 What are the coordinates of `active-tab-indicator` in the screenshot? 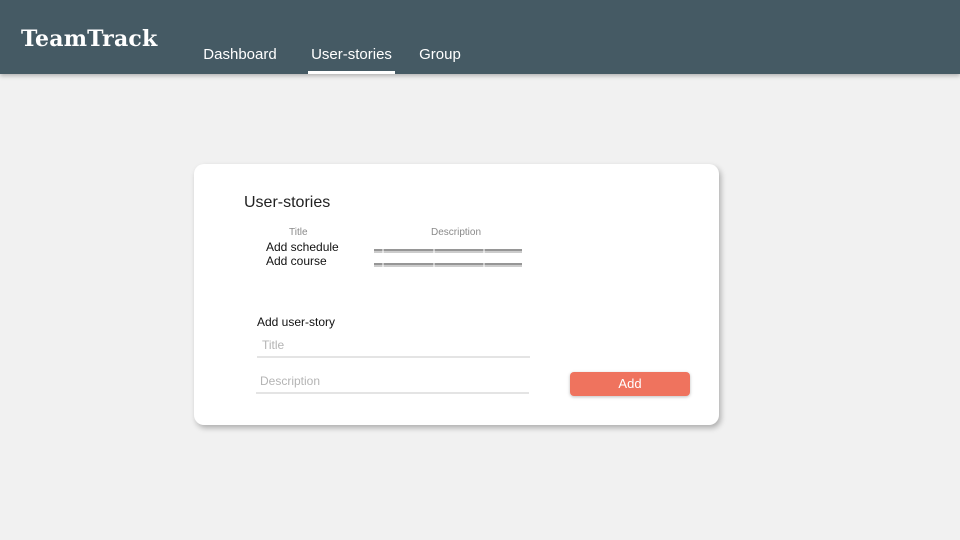 It's located at (351, 72).